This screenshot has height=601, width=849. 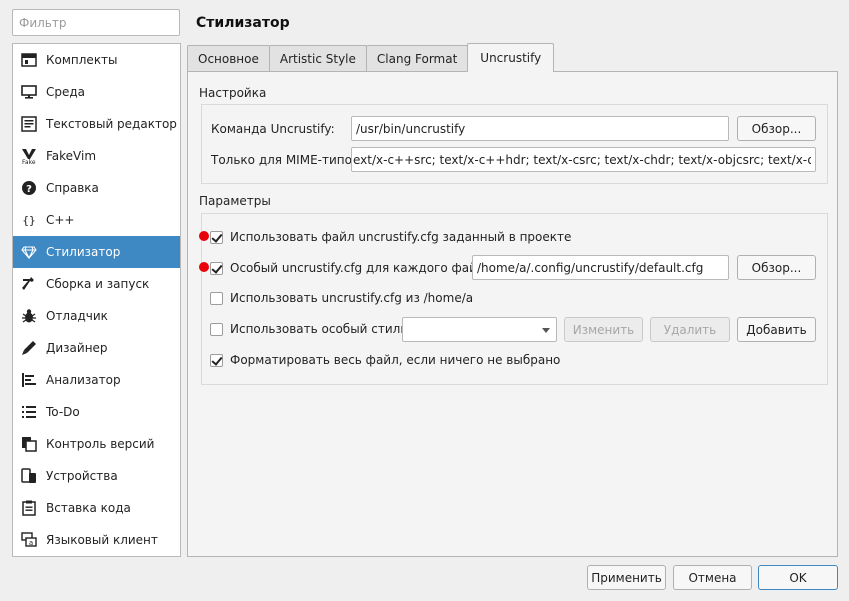 I want to click on fakevim-icon: Fake, so click(x=29, y=156).